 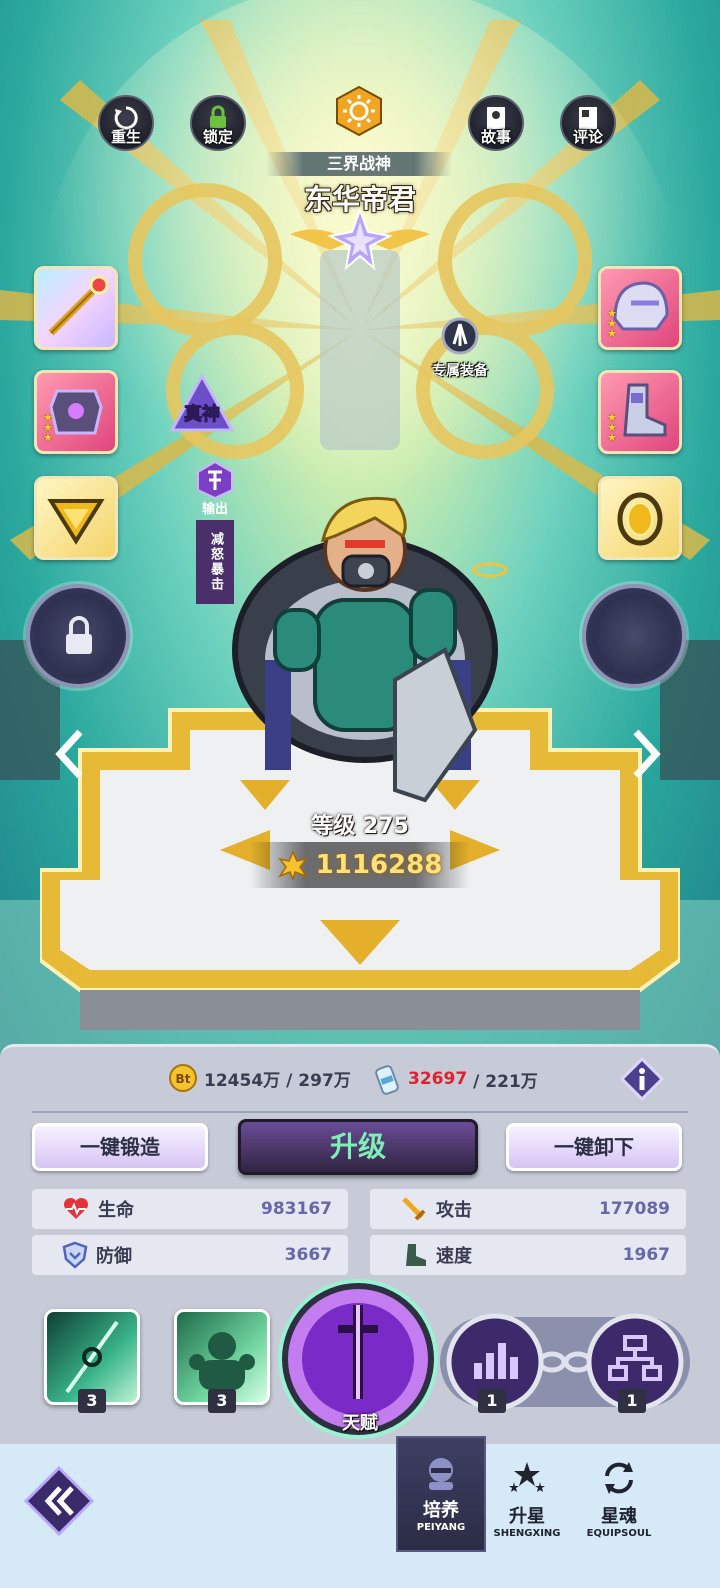 What do you see at coordinates (202, 414) in the screenshot?
I see `true-god-label: 真神` at bounding box center [202, 414].